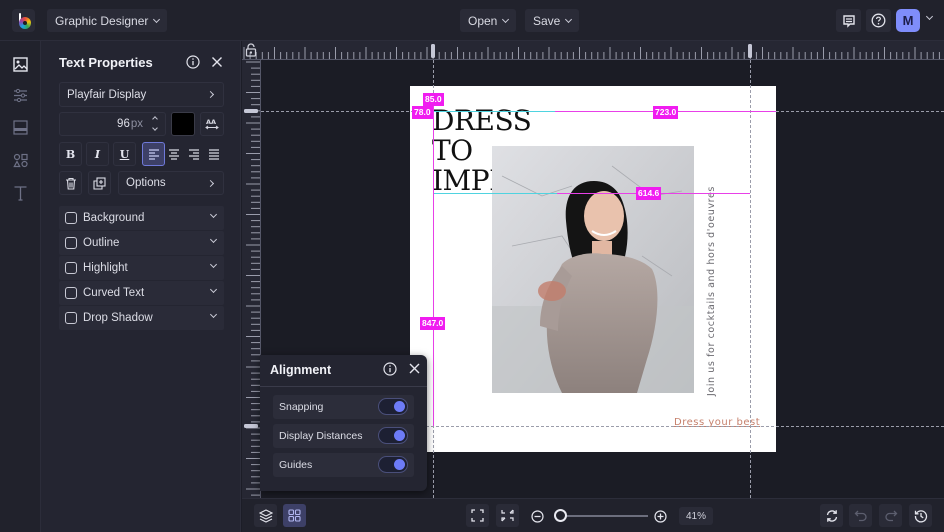 The width and height of the screenshot is (944, 532). I want to click on horizontal-ruler, so click(593, 50).